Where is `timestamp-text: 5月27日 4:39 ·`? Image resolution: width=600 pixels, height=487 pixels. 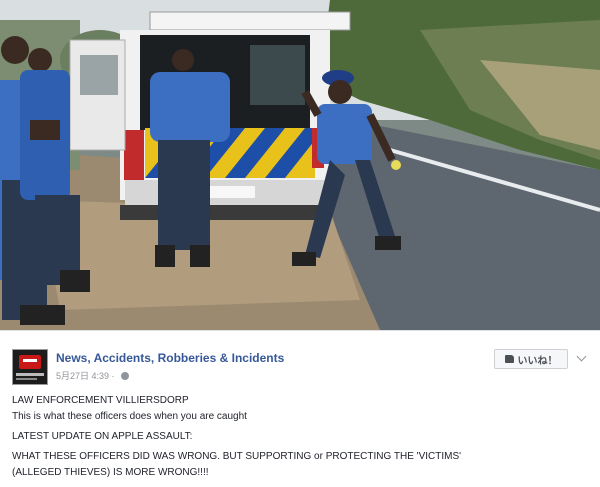
timestamp-text: 5月27日 4:39 · is located at coordinates (87, 376).